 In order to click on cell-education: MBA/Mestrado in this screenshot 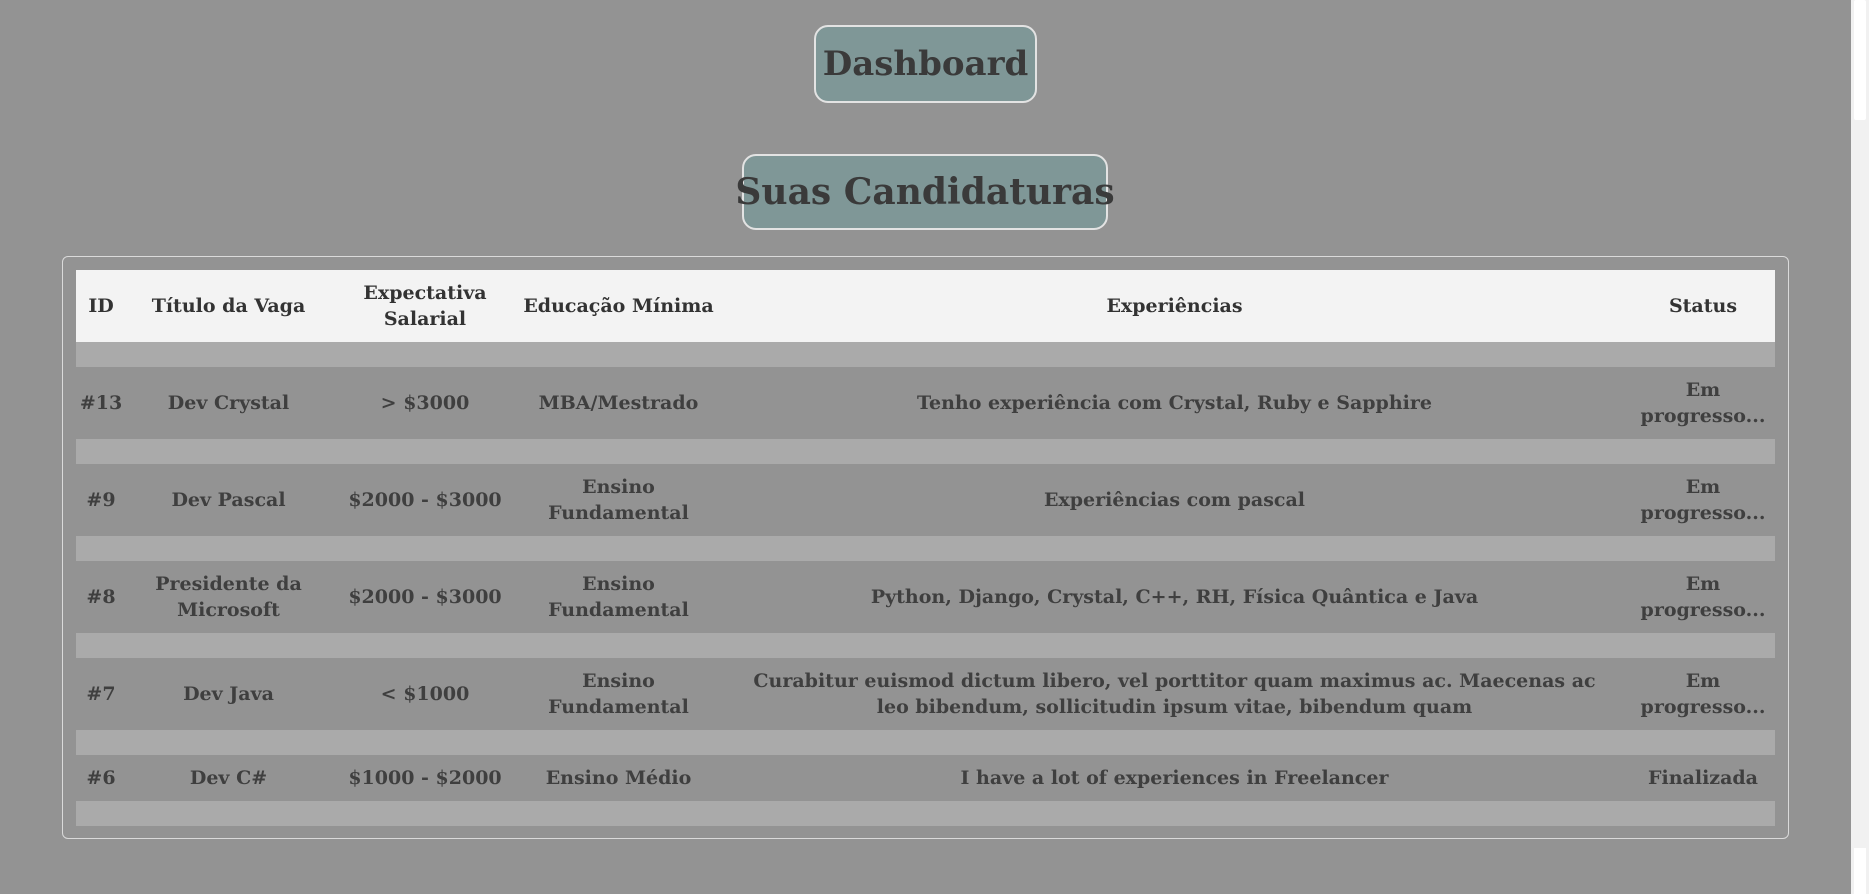, I will do `click(618, 403)`.